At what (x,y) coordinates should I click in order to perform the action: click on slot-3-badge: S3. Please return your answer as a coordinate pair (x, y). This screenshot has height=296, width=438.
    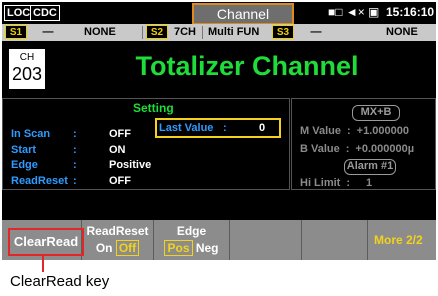
    Looking at the image, I should click on (283, 32).